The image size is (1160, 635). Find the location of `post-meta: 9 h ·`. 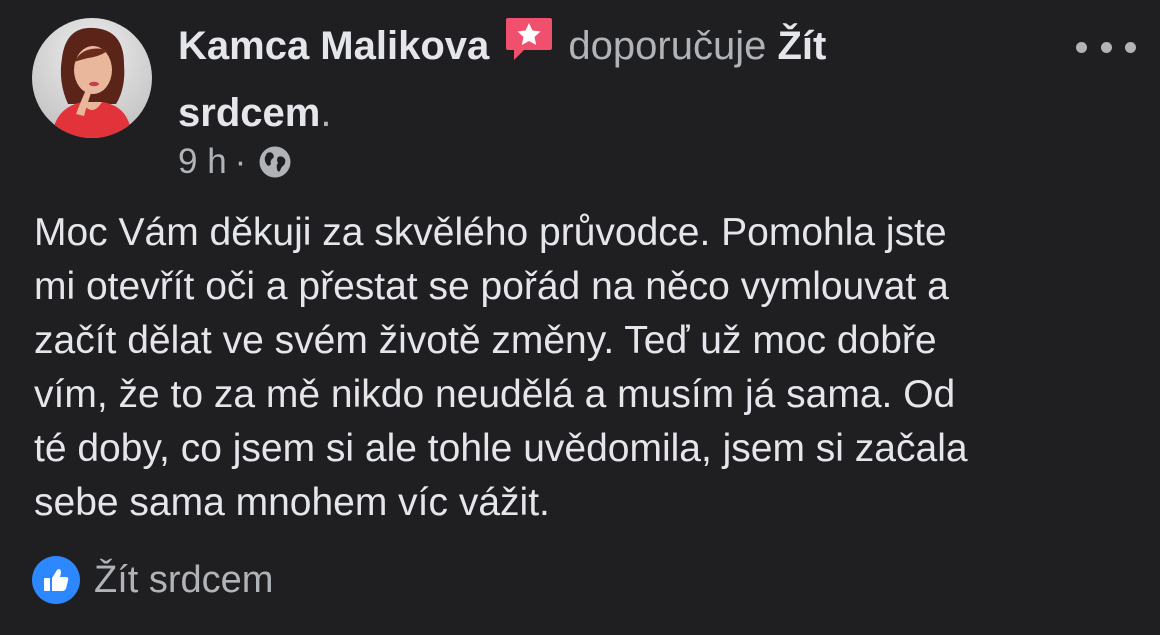

post-meta: 9 h · is located at coordinates (235, 162).